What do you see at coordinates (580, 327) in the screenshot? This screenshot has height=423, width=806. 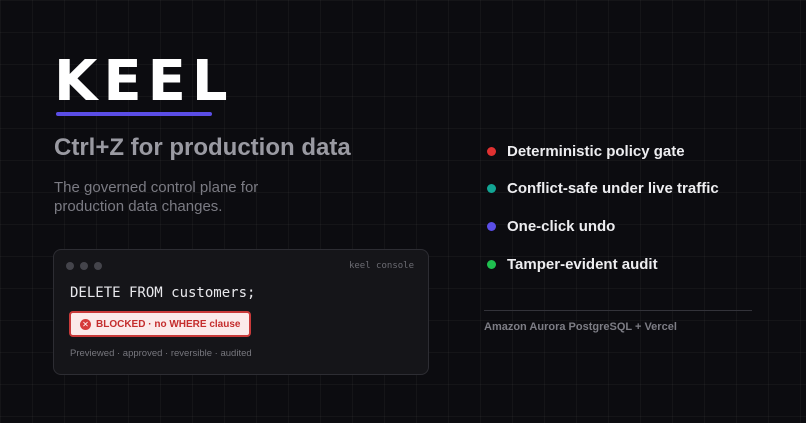 I see `platform-text: Amazon Aurora PostgreSQL + Vercel` at bounding box center [580, 327].